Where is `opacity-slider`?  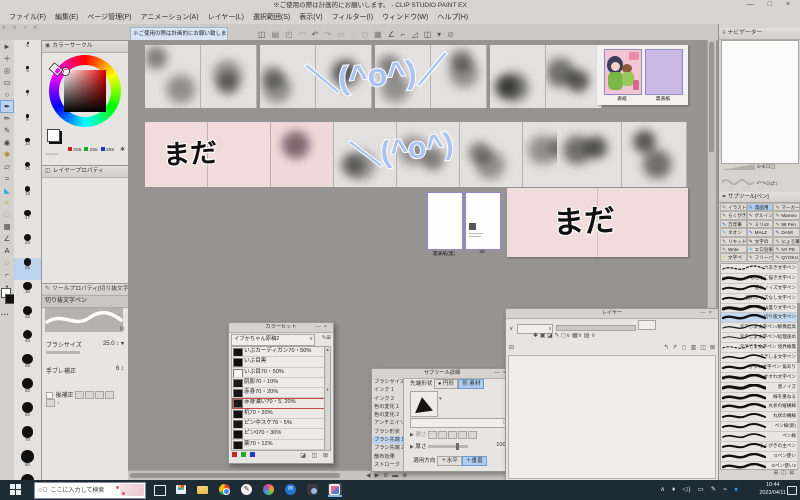 opacity-slider is located at coordinates (596, 328).